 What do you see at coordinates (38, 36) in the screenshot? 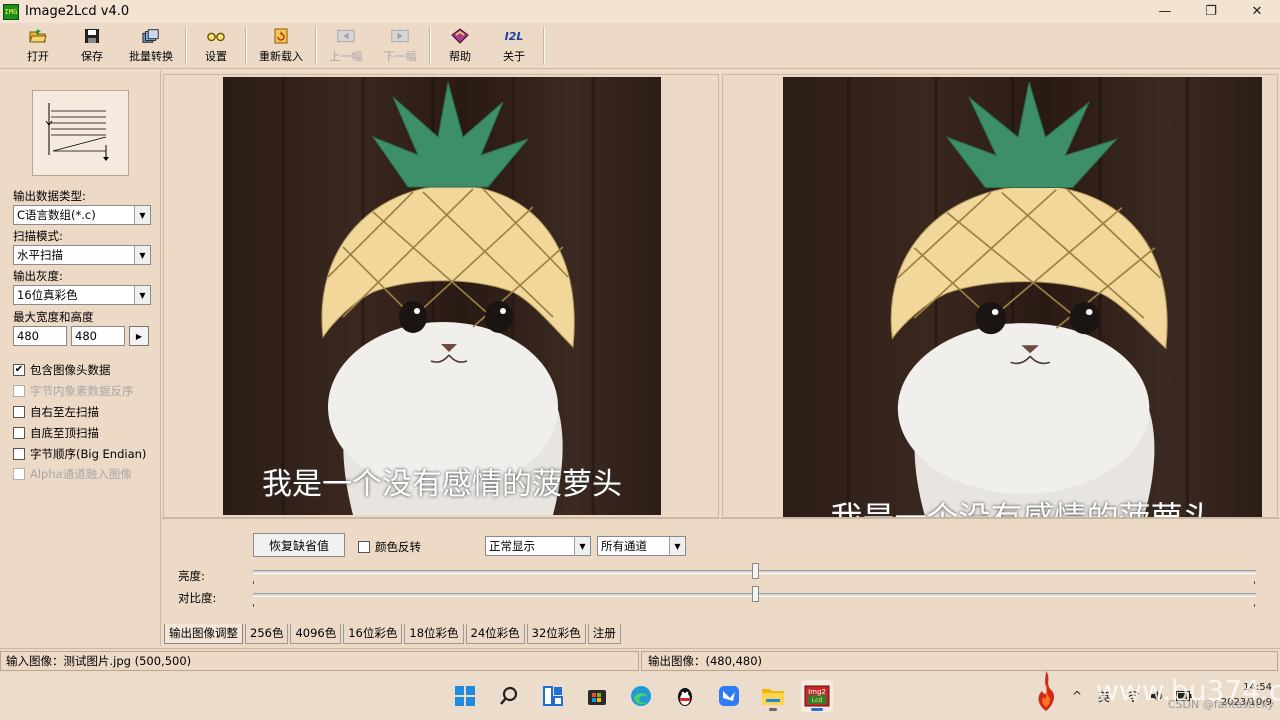
I see `folder-open-icon` at bounding box center [38, 36].